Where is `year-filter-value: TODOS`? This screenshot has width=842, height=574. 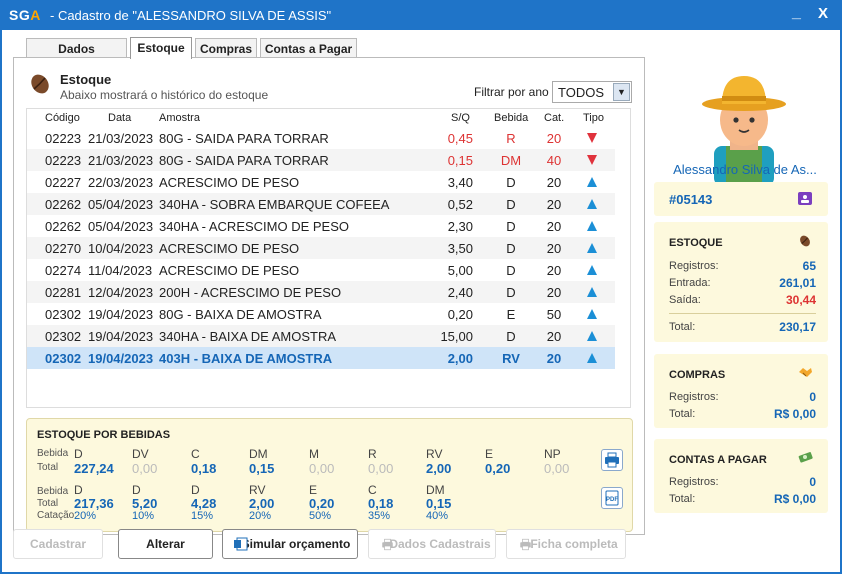
year-filter-value: TODOS is located at coordinates (581, 92).